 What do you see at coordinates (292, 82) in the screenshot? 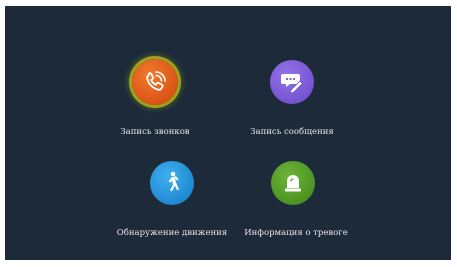
I see `message-pencil-icon` at bounding box center [292, 82].